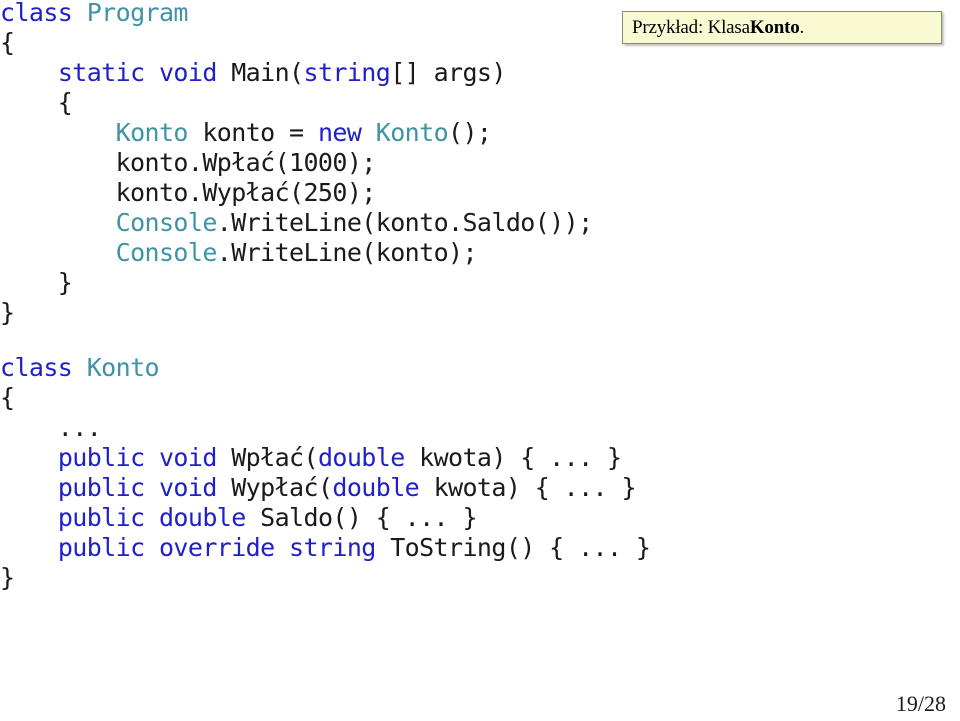 This screenshot has width=960, height=721. I want to click on code-token: Wypłać(, so click(282, 487).